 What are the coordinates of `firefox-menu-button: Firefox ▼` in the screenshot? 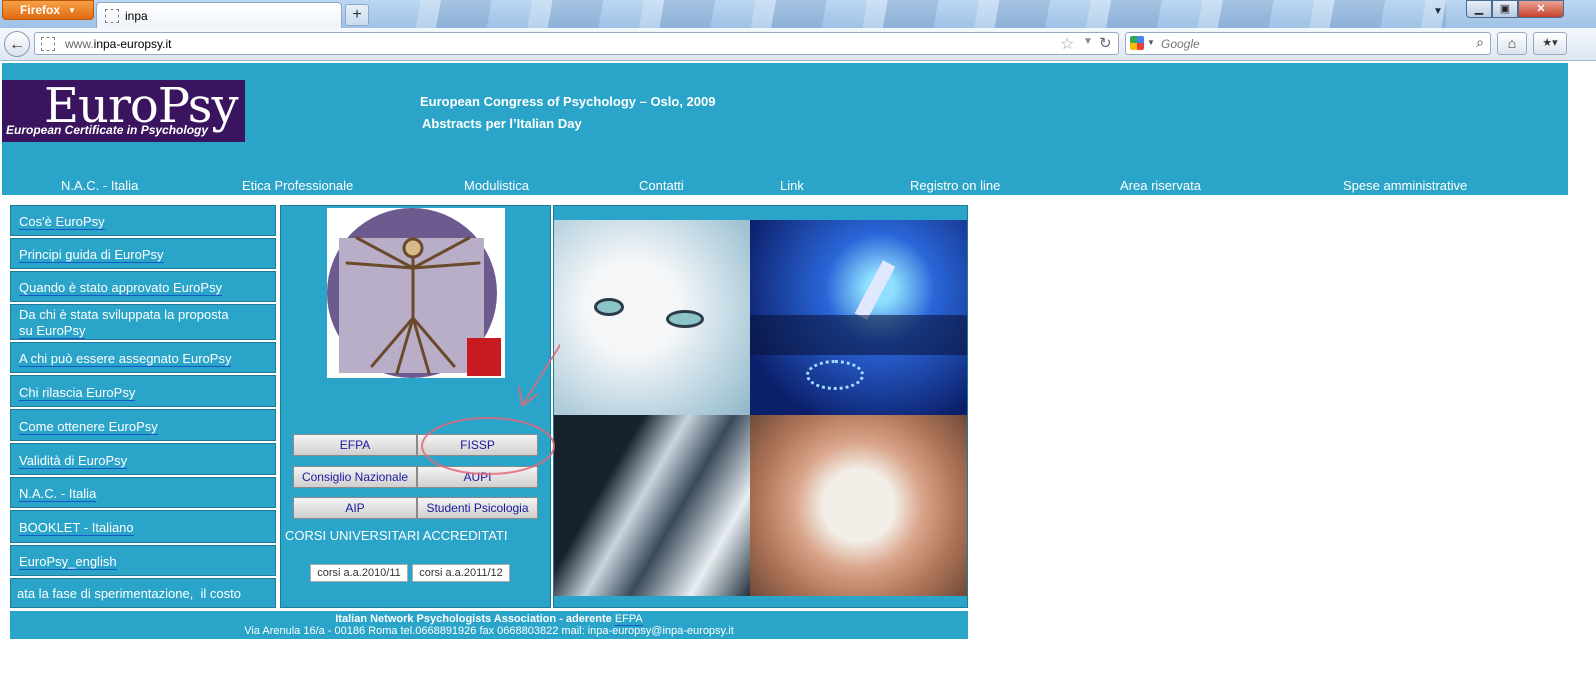 It's located at (48, 10).